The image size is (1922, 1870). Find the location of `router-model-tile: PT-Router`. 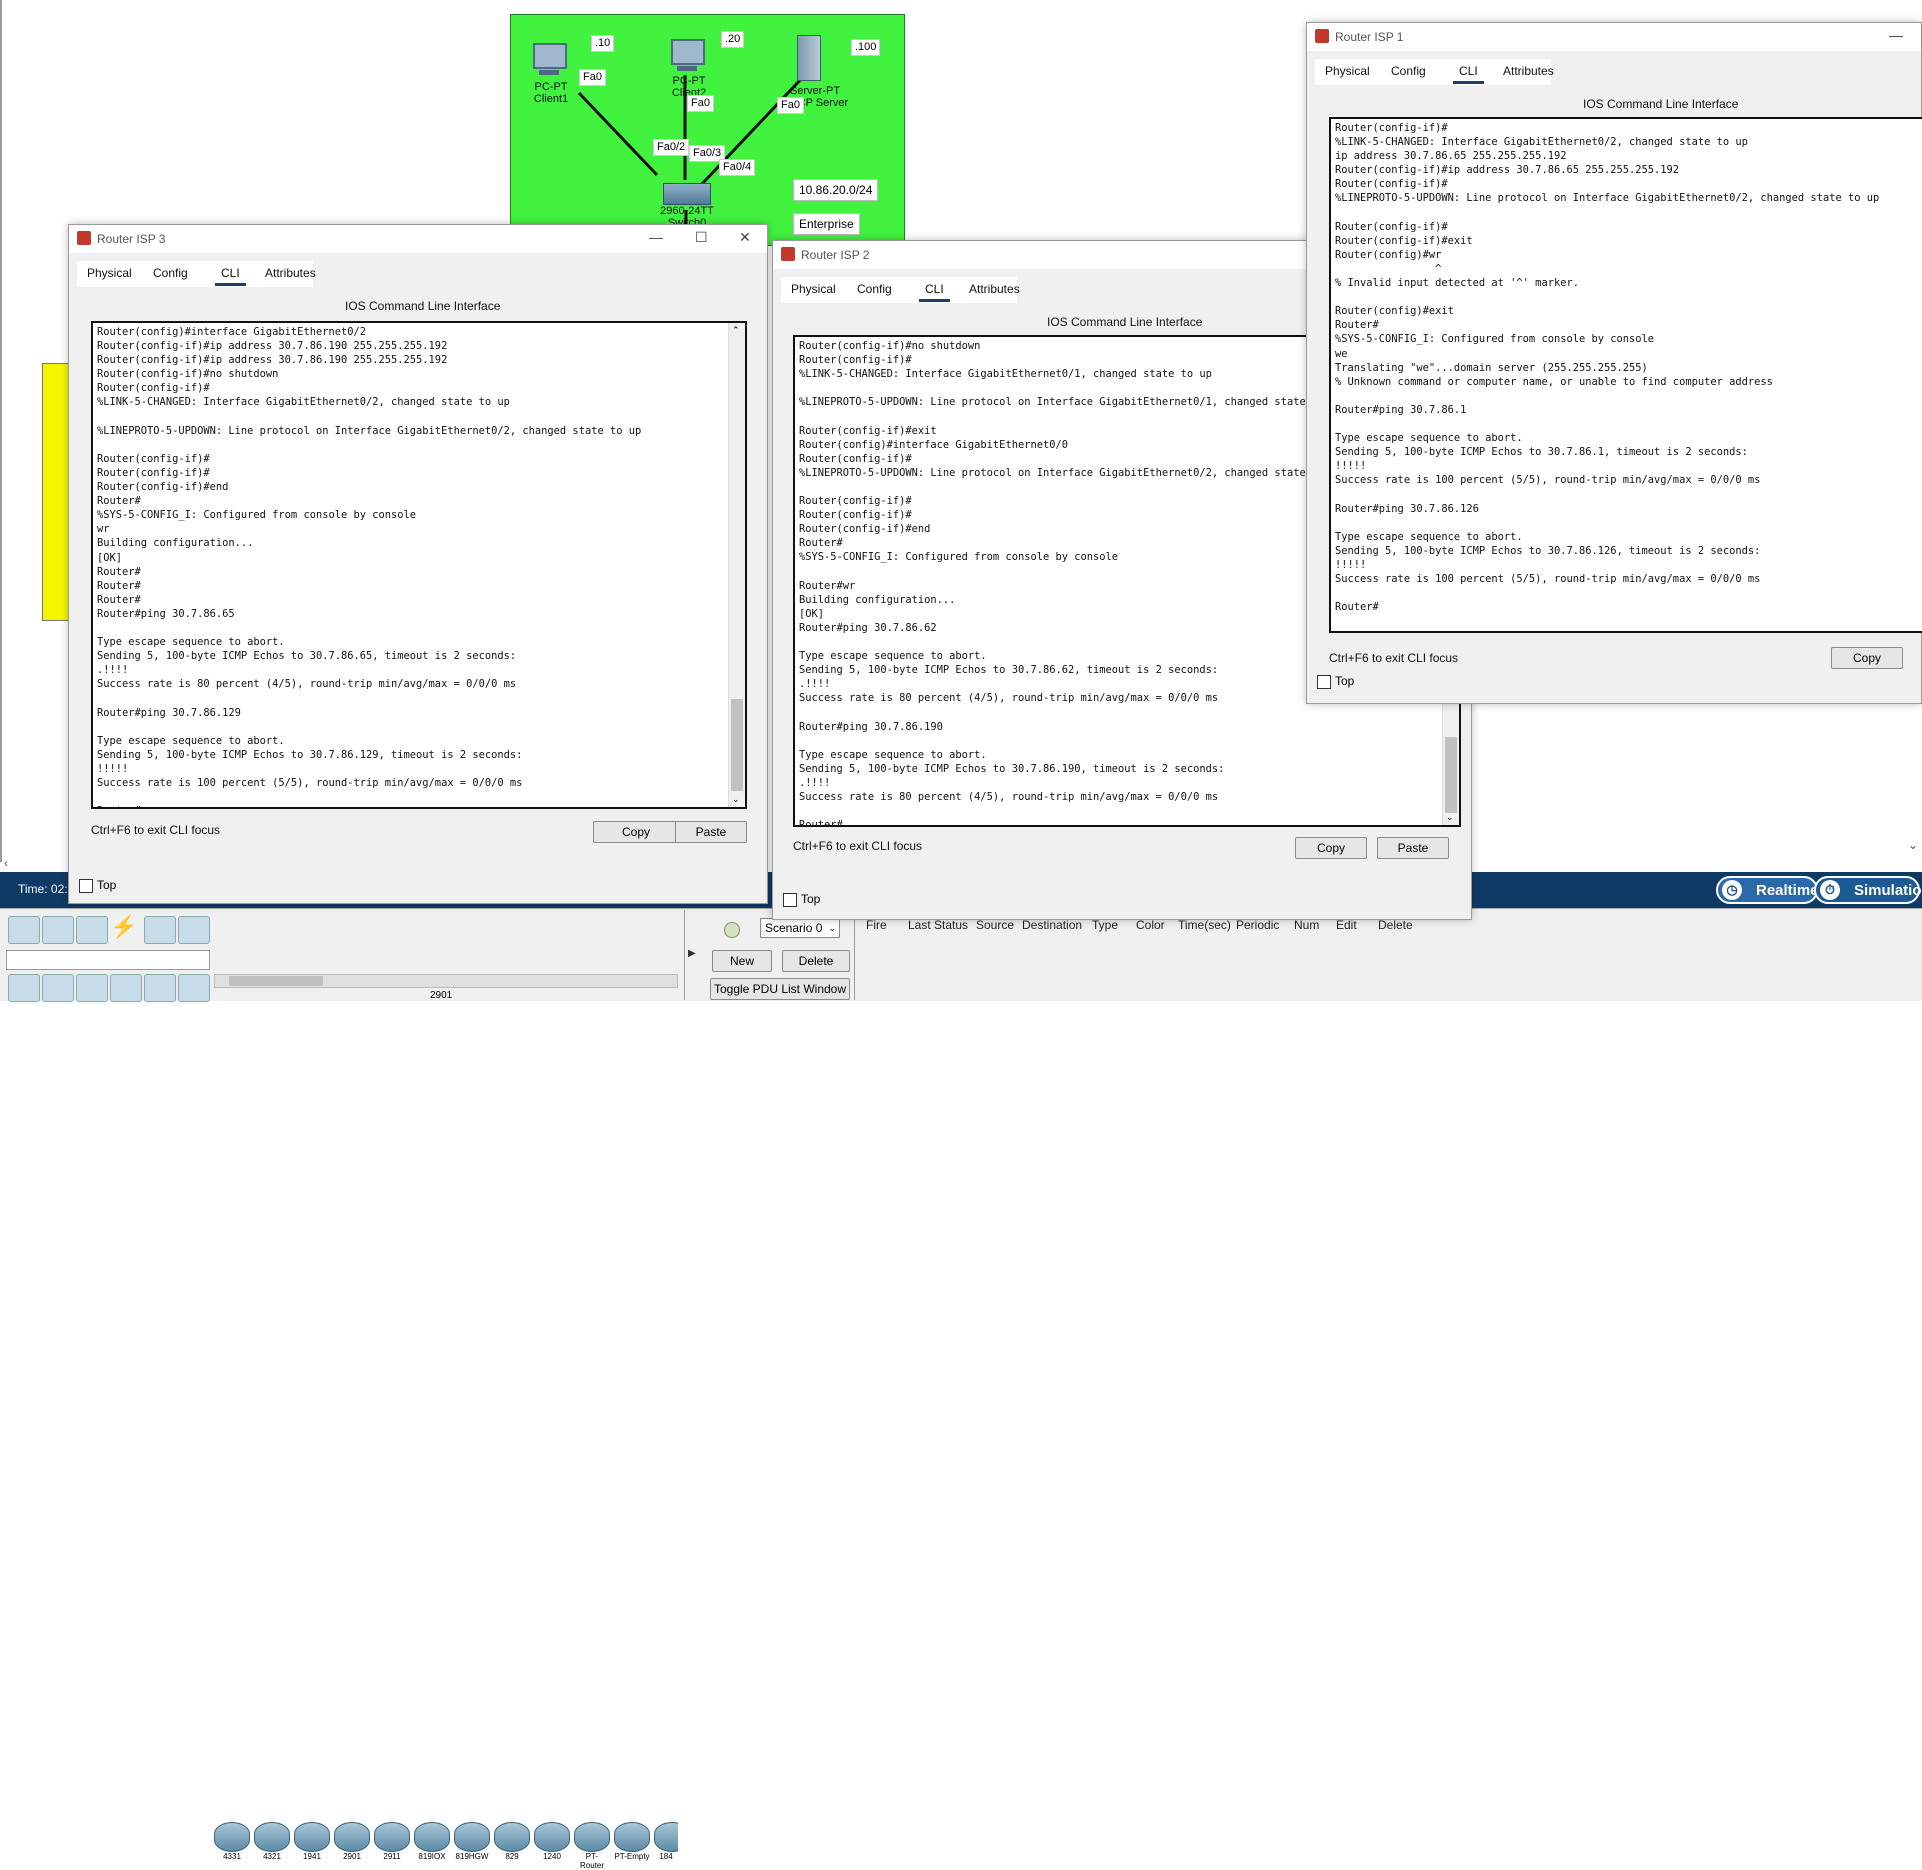

router-model-tile: PT-Router is located at coordinates (592, 1846).